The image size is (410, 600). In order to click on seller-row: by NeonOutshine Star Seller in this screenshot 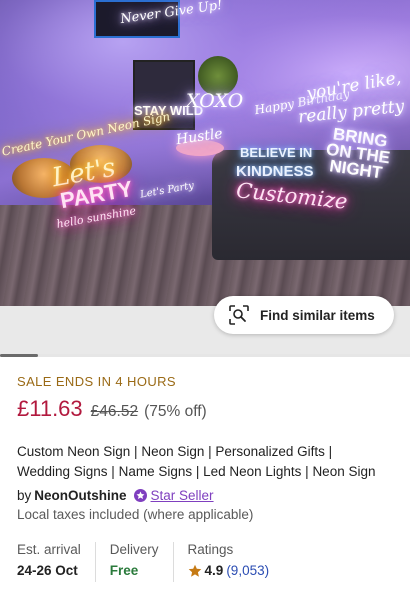, I will do `click(115, 495)`.